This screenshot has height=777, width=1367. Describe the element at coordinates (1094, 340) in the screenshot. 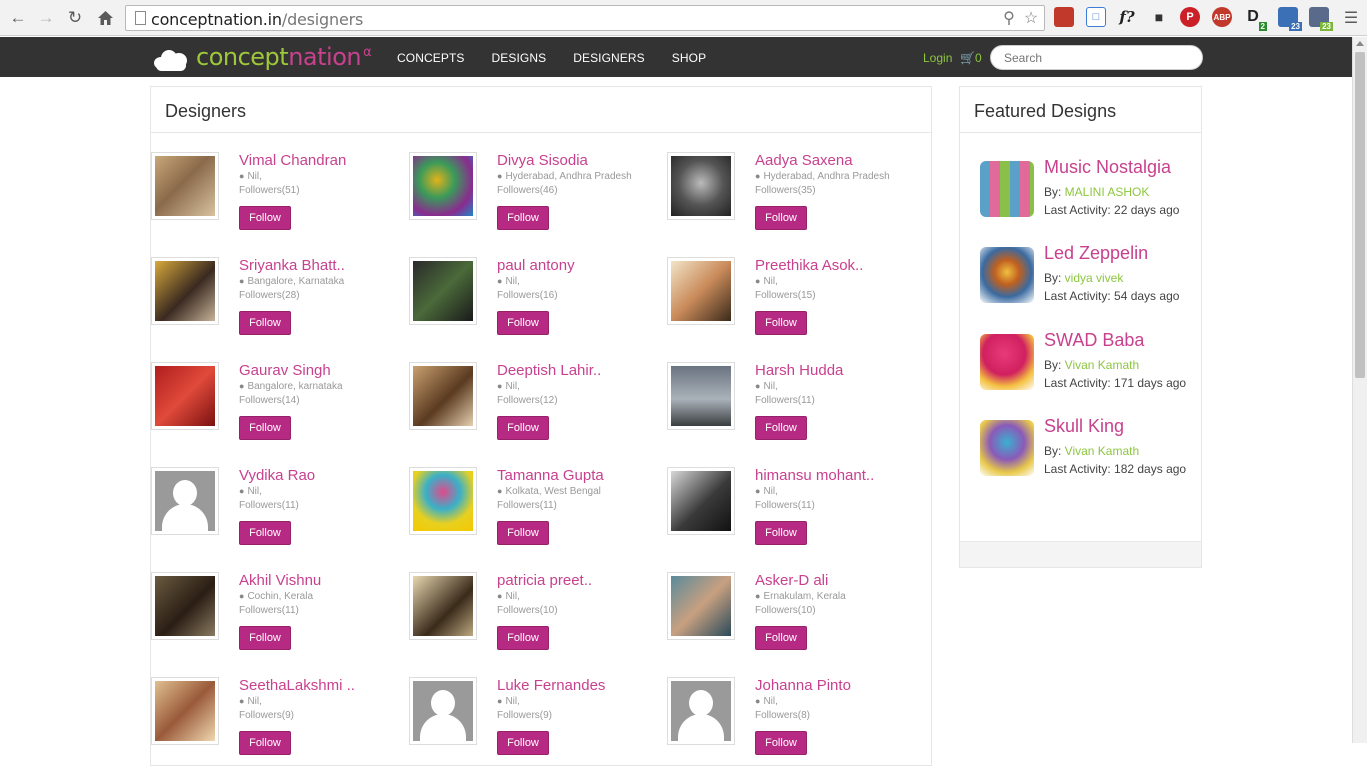

I see `featured-design-title: SWAD Baba` at that location.